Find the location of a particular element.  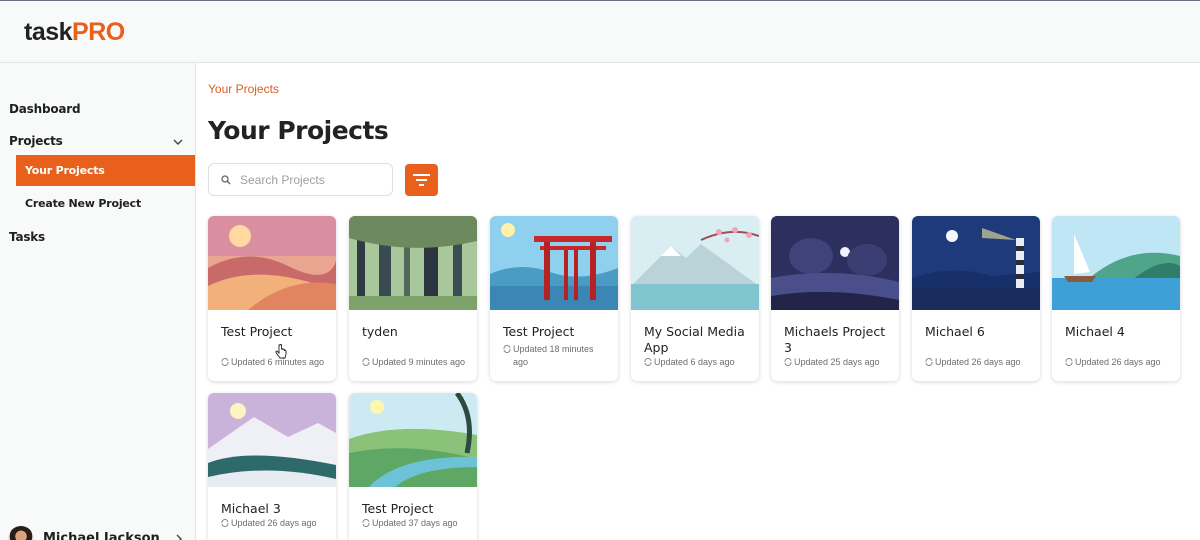

logo-text-pro: PRO is located at coordinates (98, 32).